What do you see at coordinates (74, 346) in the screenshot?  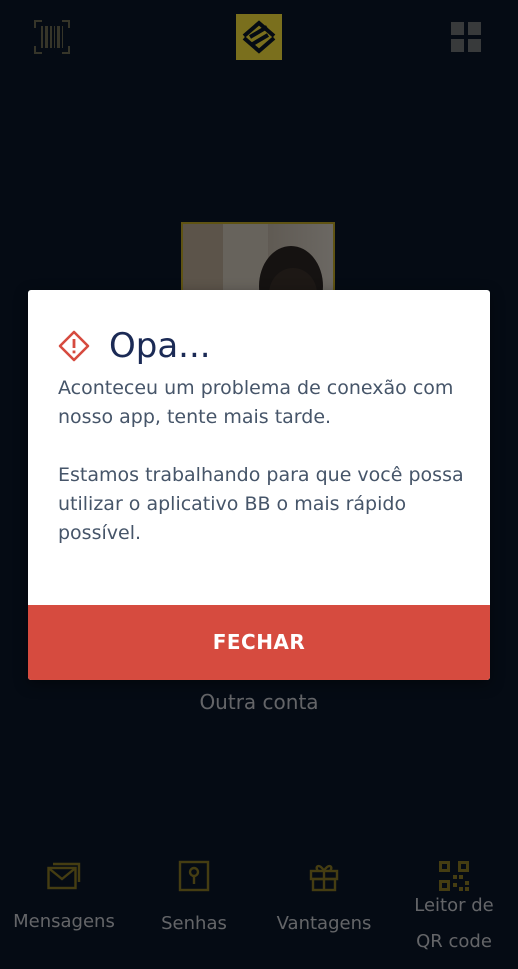 I see `warning-icon` at bounding box center [74, 346].